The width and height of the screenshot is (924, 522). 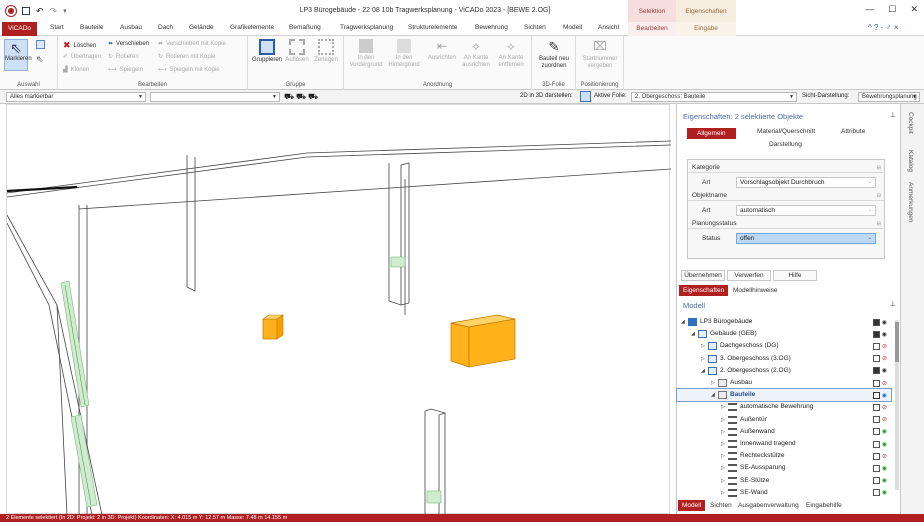 I want to click on tab-sichten: Sichten, so click(x=535, y=27).